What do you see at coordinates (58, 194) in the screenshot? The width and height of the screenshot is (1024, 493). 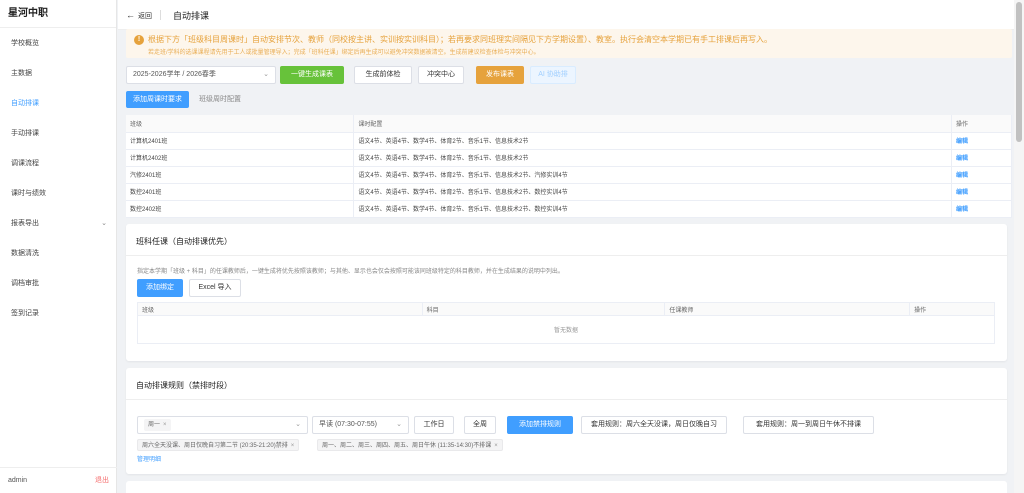 I see `sidebar-item-hours-performance: 课时与绩效` at bounding box center [58, 194].